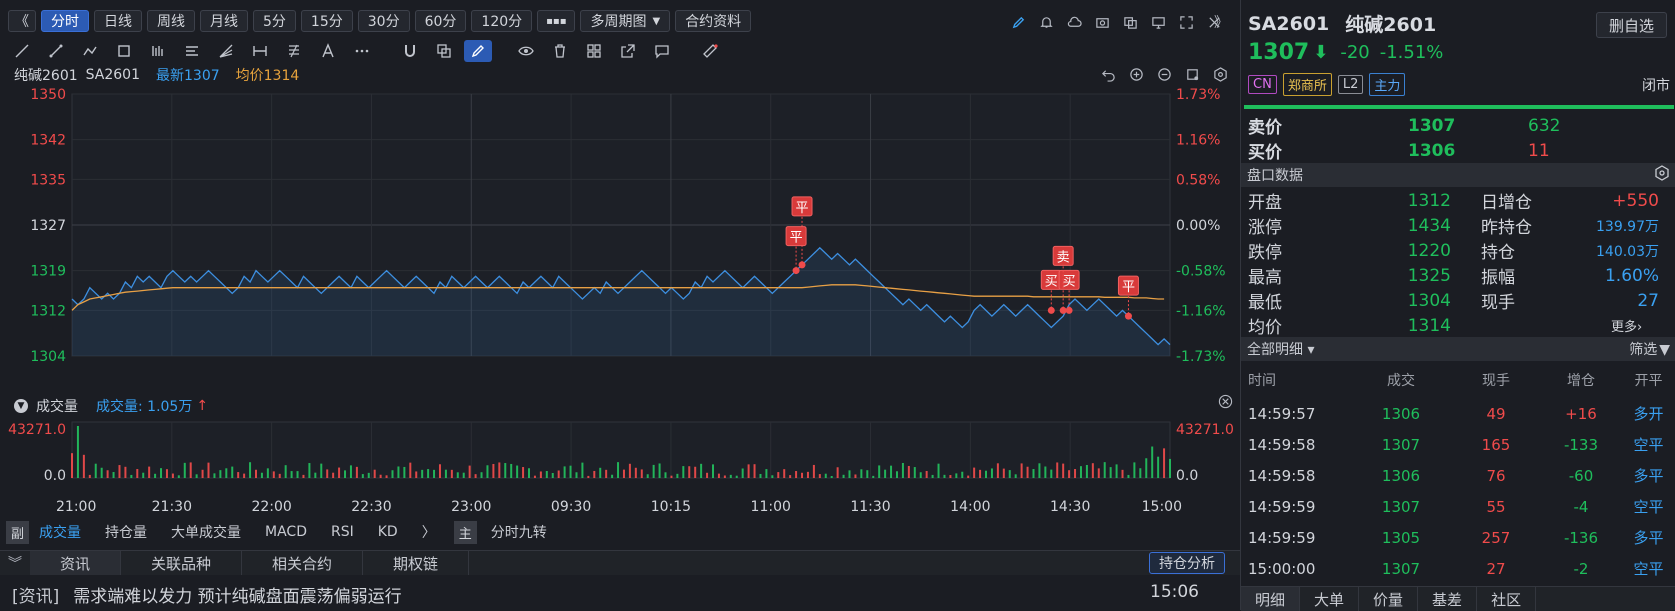 The image size is (1675, 611). Describe the element at coordinates (1507, 599) in the screenshot. I see `detail-tab-4: 社区` at that location.